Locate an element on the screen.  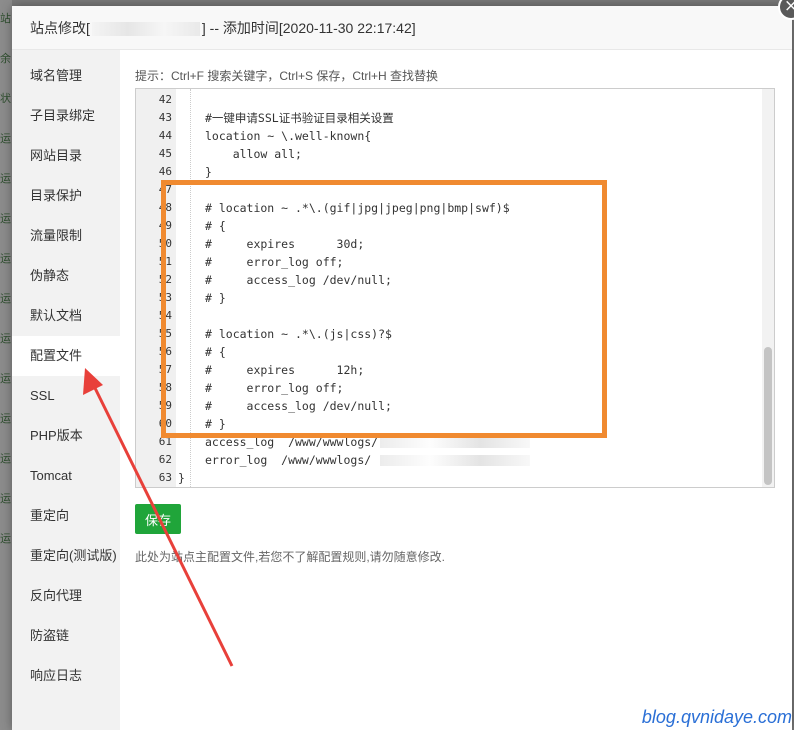
line-number: 44 is located at coordinates (165, 135).